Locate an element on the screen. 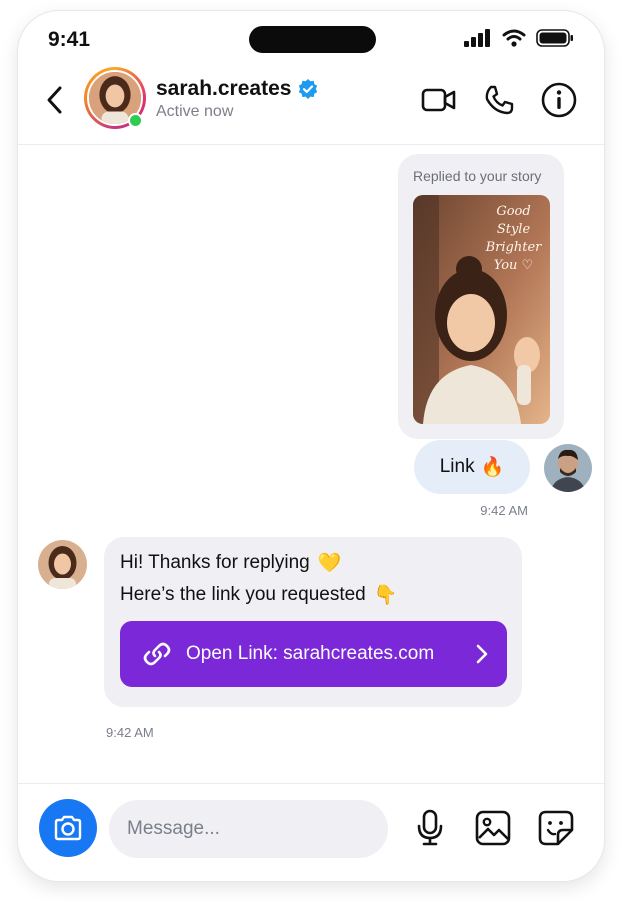 The width and height of the screenshot is (622, 900). link-icon is located at coordinates (157, 654).